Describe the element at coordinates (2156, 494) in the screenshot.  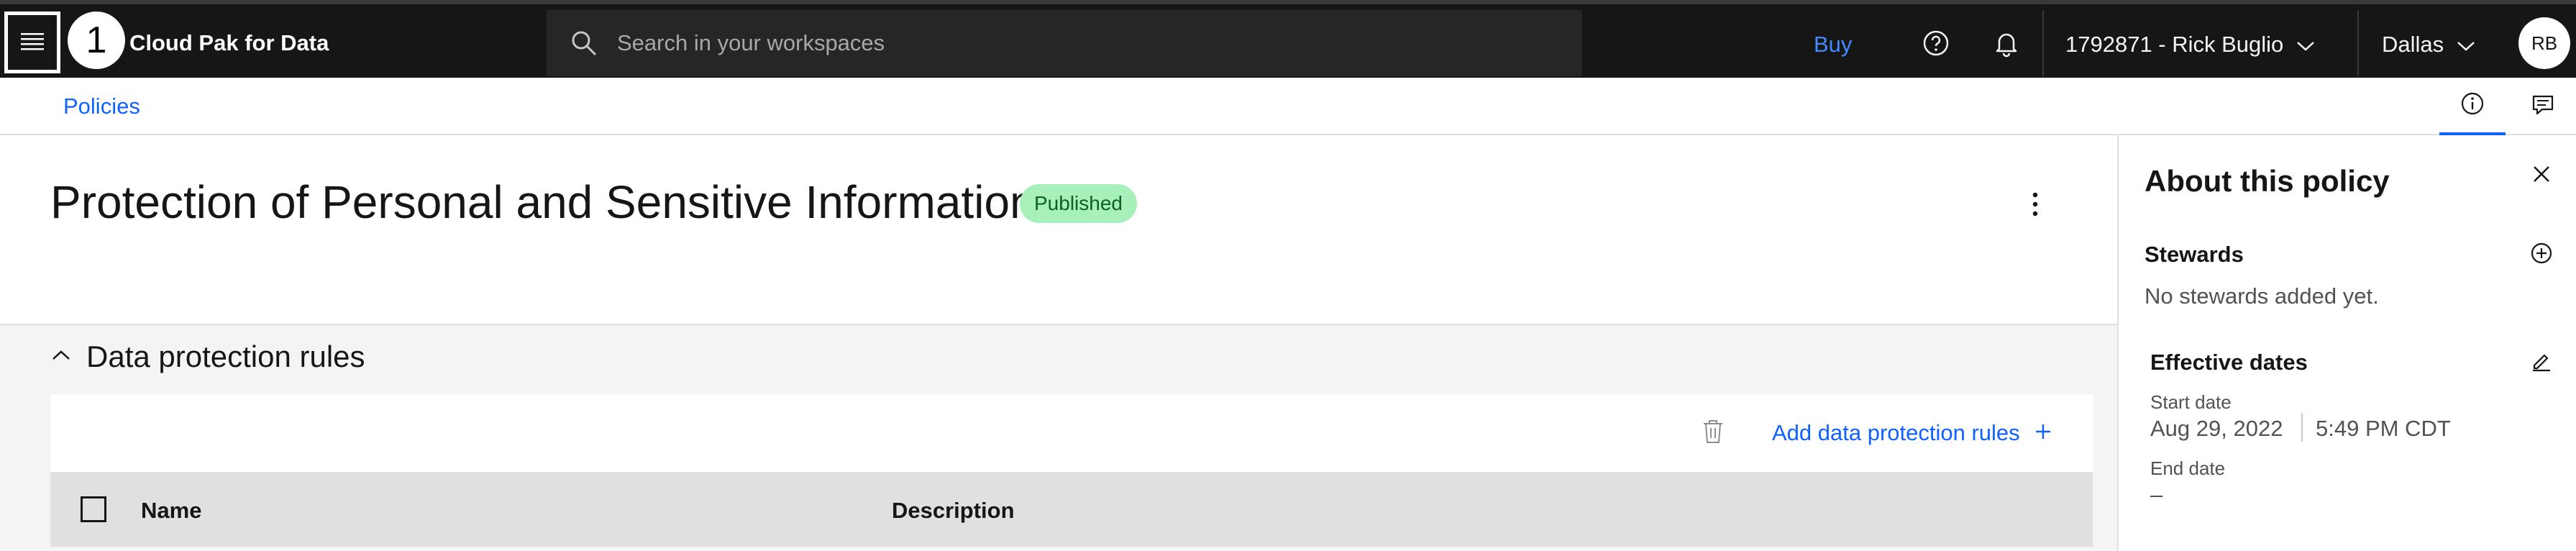
I see `end-date-value: –` at that location.